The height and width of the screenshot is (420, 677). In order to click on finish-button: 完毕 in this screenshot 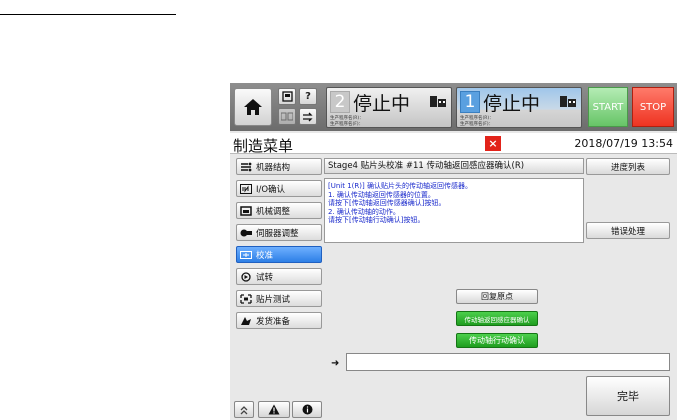, I will do `click(628, 396)`.